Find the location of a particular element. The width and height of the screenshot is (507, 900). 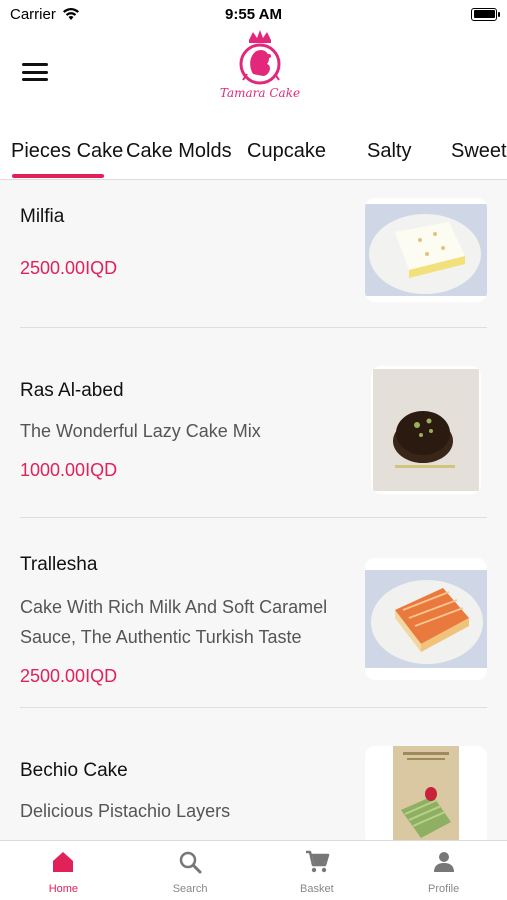

bottom-navigation: Home Search Basket Profile is located at coordinates (253, 870).